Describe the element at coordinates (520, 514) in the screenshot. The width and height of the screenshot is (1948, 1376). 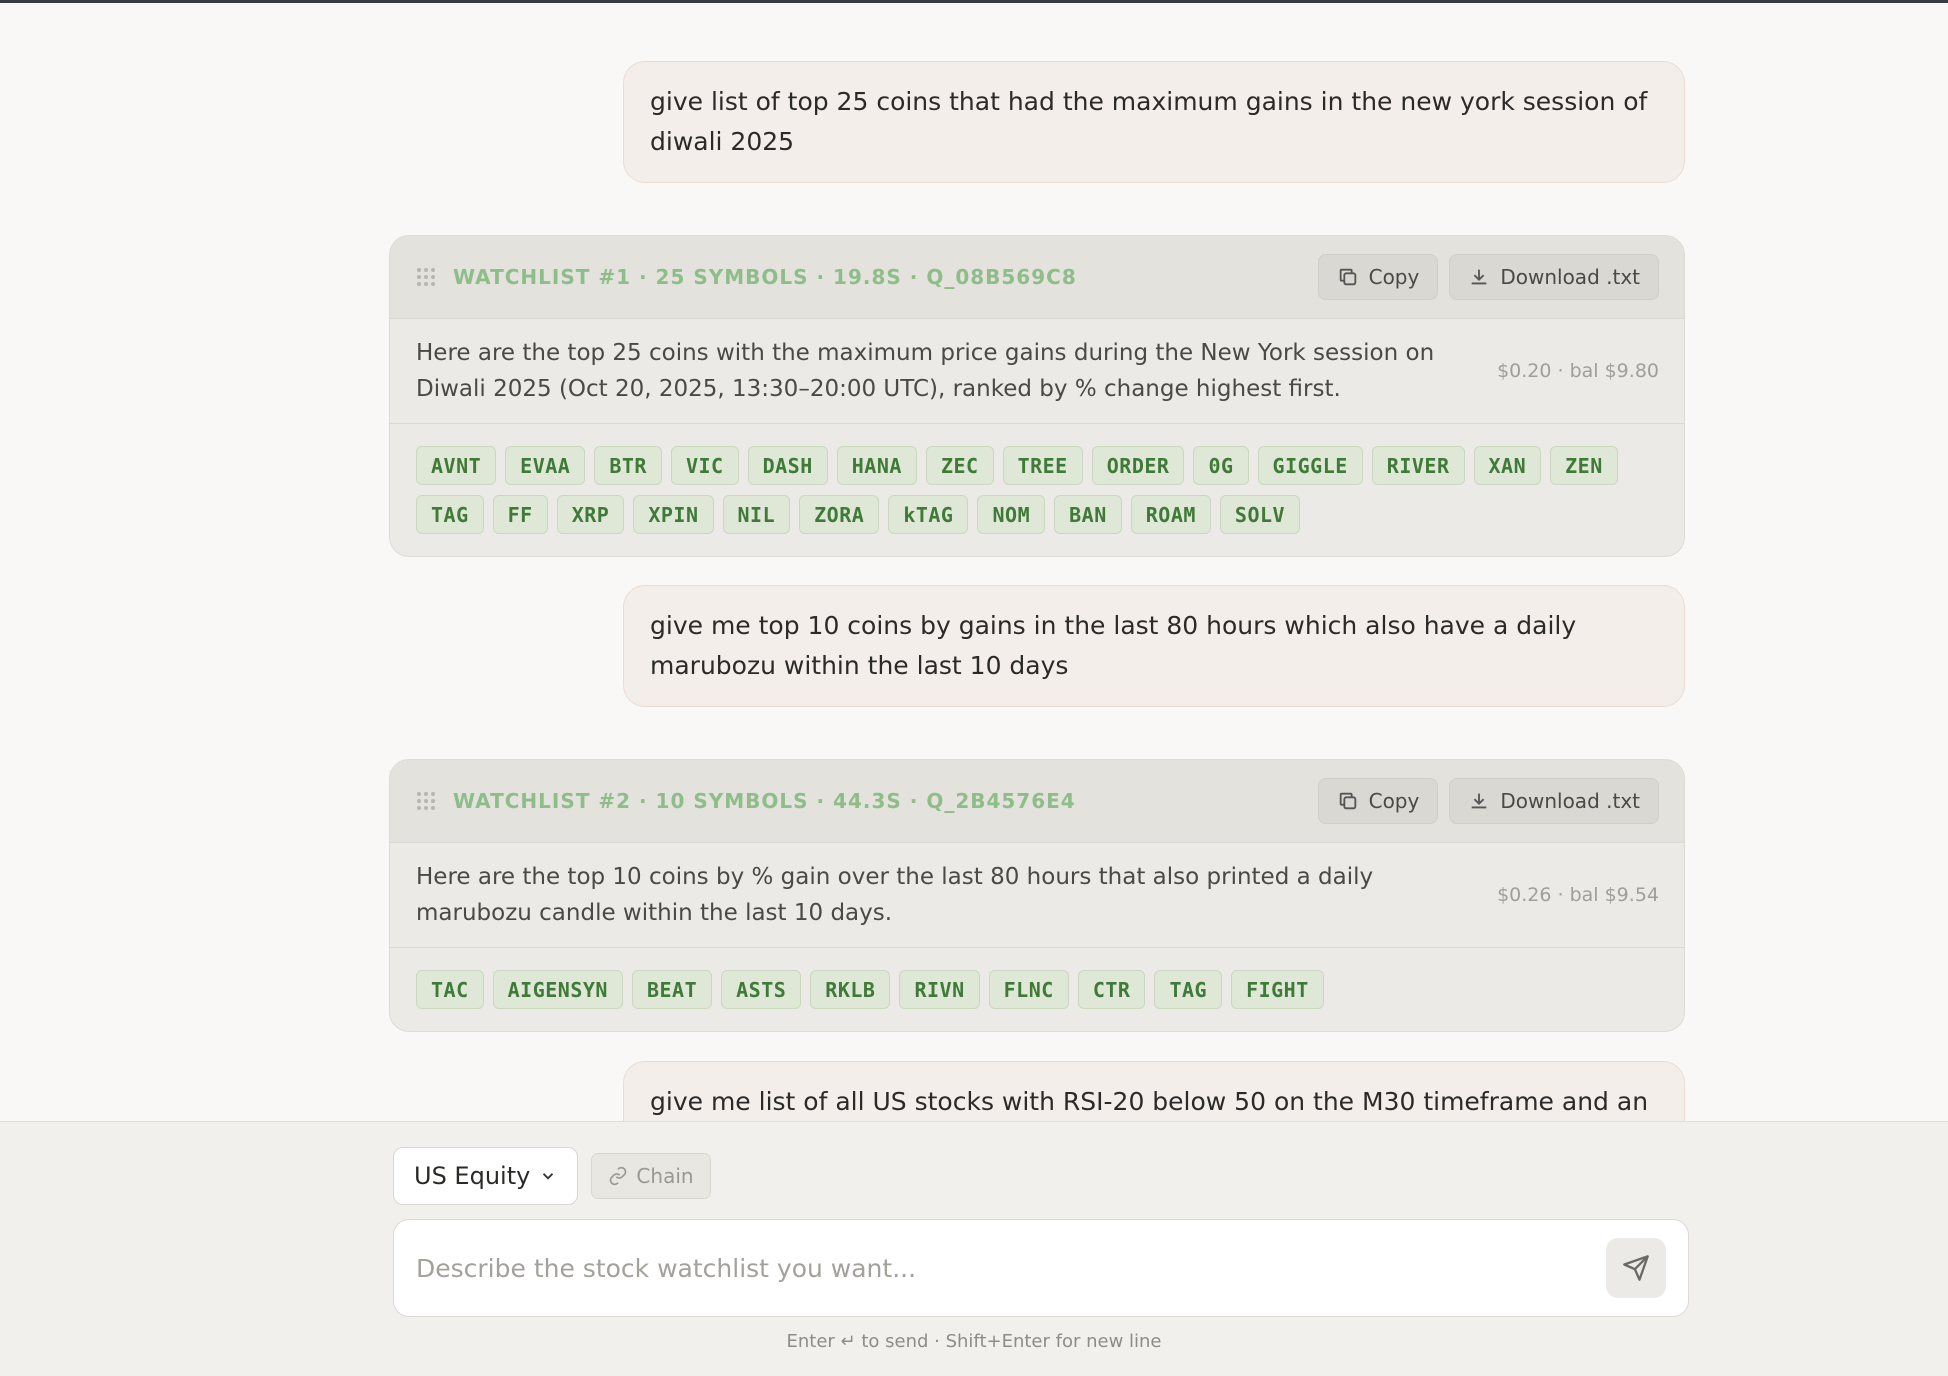
I see `symbol-chip: FF` at that location.